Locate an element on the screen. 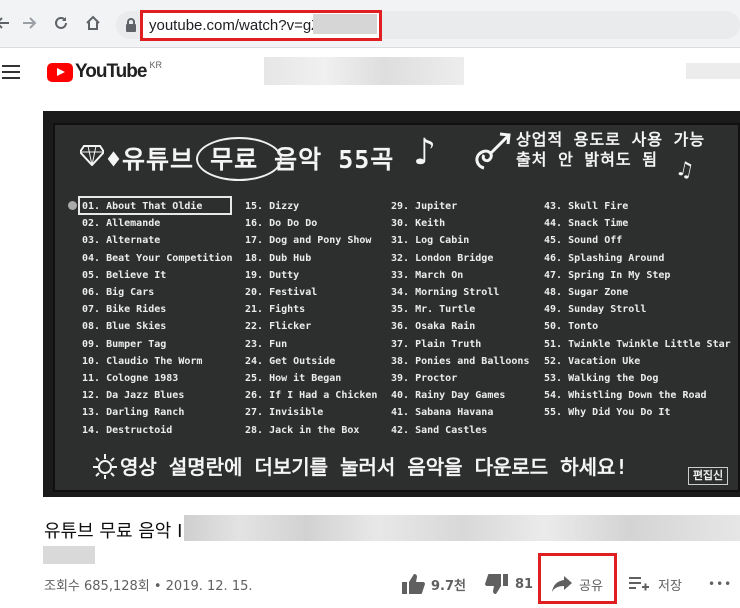 The image size is (740, 608). song-item: 09. Bumper Tag is located at coordinates (124, 344).